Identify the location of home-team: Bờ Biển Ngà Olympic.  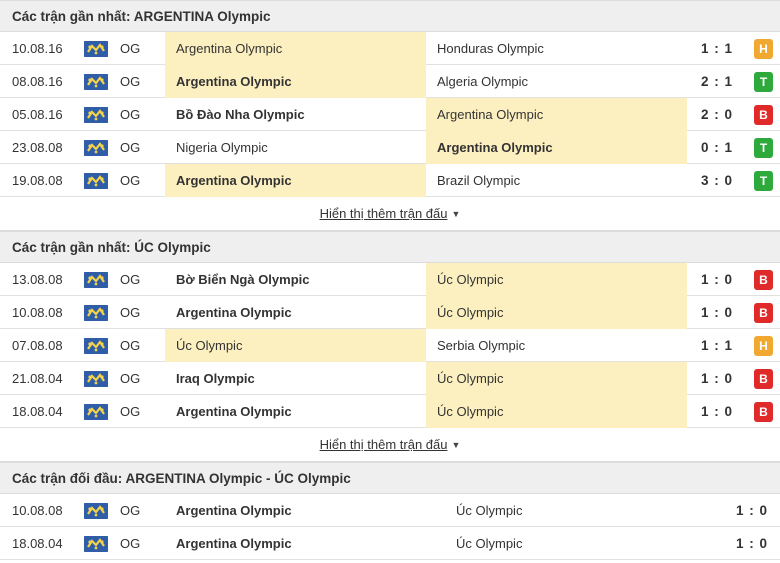
(295, 279).